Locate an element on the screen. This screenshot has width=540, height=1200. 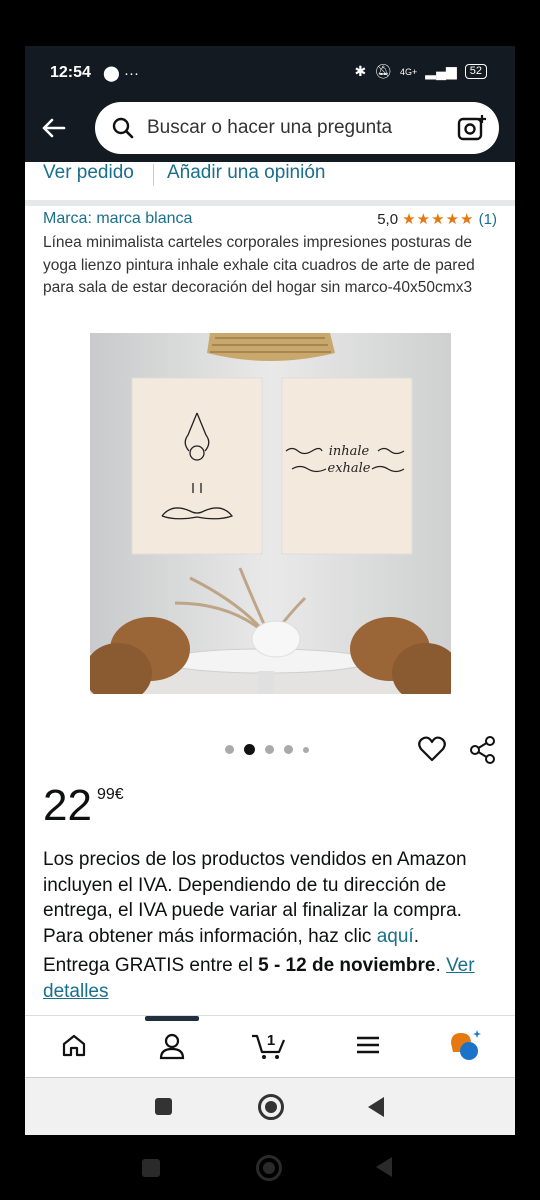
mute-icon: 🔕︎ is located at coordinates (383, 71).